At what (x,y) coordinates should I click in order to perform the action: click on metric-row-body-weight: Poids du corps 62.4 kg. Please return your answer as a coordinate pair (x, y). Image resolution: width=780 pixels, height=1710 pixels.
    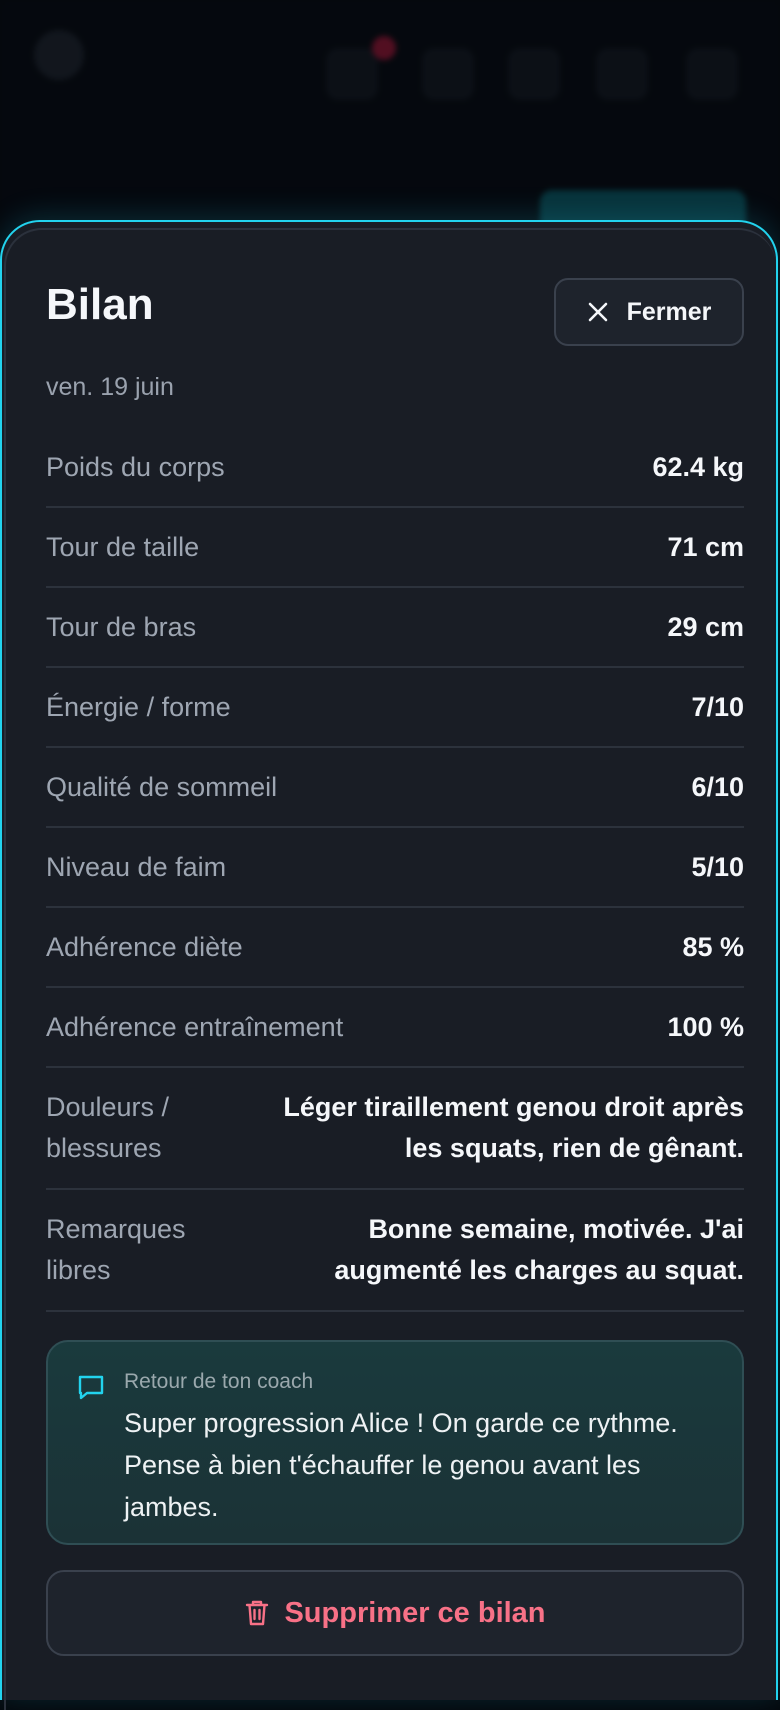
    Looking at the image, I should click on (395, 468).